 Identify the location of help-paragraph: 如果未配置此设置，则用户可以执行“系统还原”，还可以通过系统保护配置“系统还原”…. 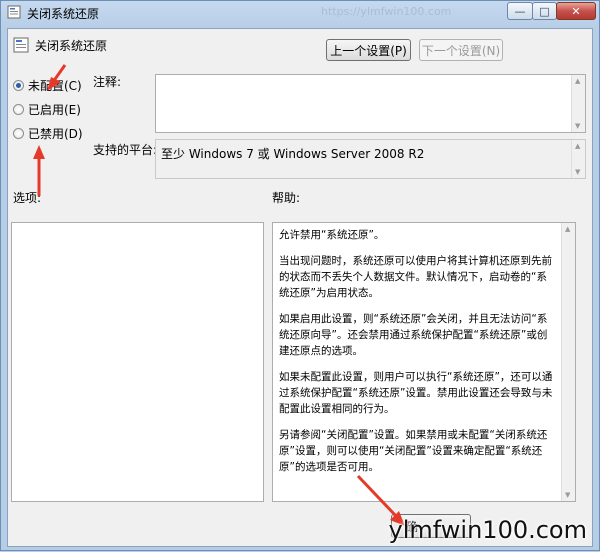
(416, 393).